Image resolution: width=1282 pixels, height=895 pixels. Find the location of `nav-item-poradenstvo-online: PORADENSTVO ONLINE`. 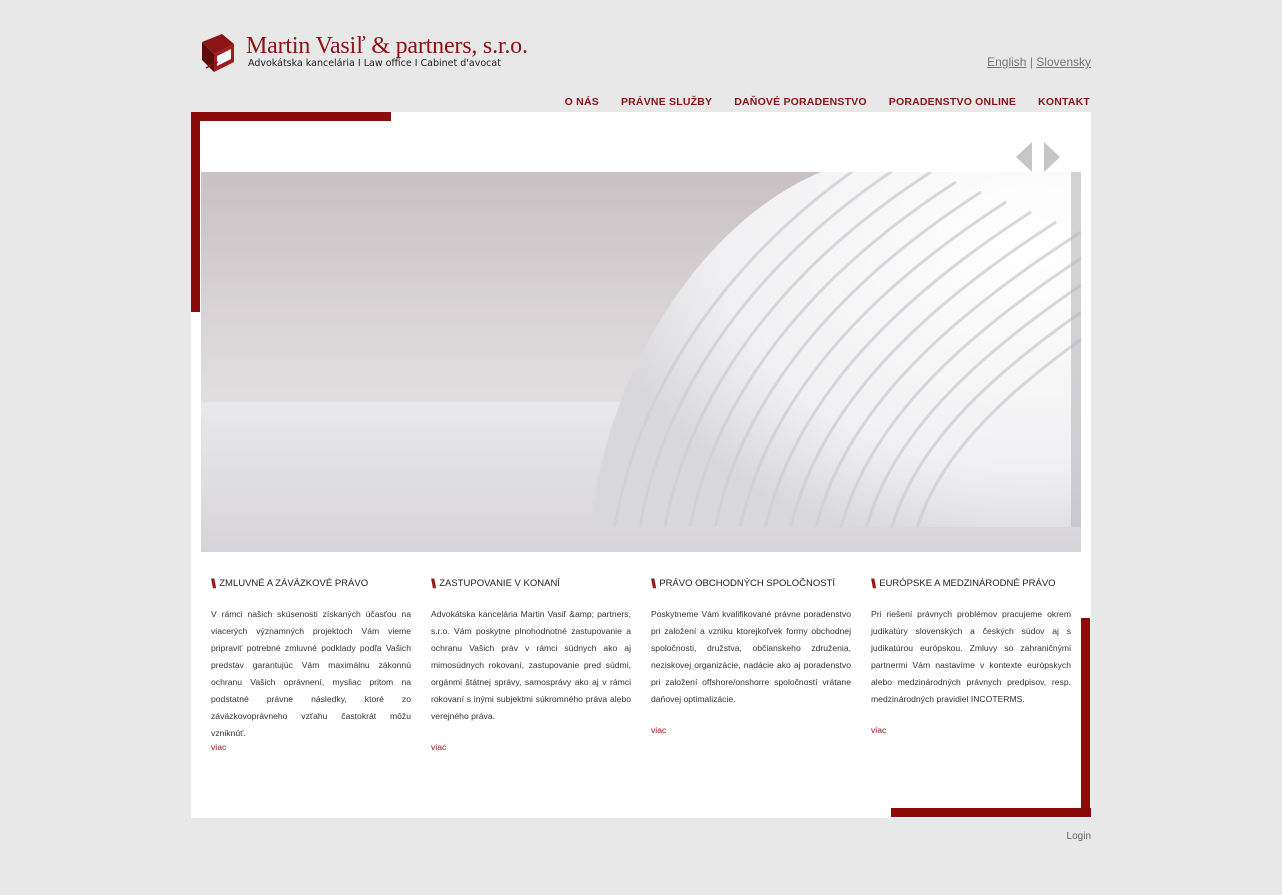

nav-item-poradenstvo-online: PORADENSTVO ONLINE is located at coordinates (952, 102).